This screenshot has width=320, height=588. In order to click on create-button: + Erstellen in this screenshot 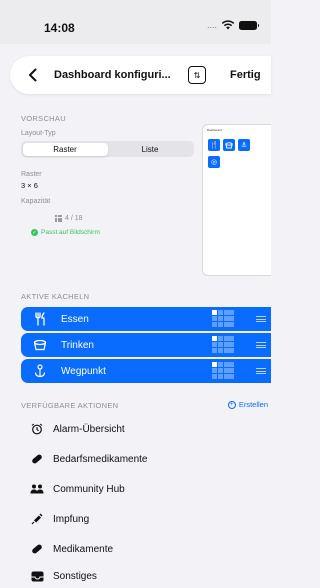, I will do `click(247, 404)`.